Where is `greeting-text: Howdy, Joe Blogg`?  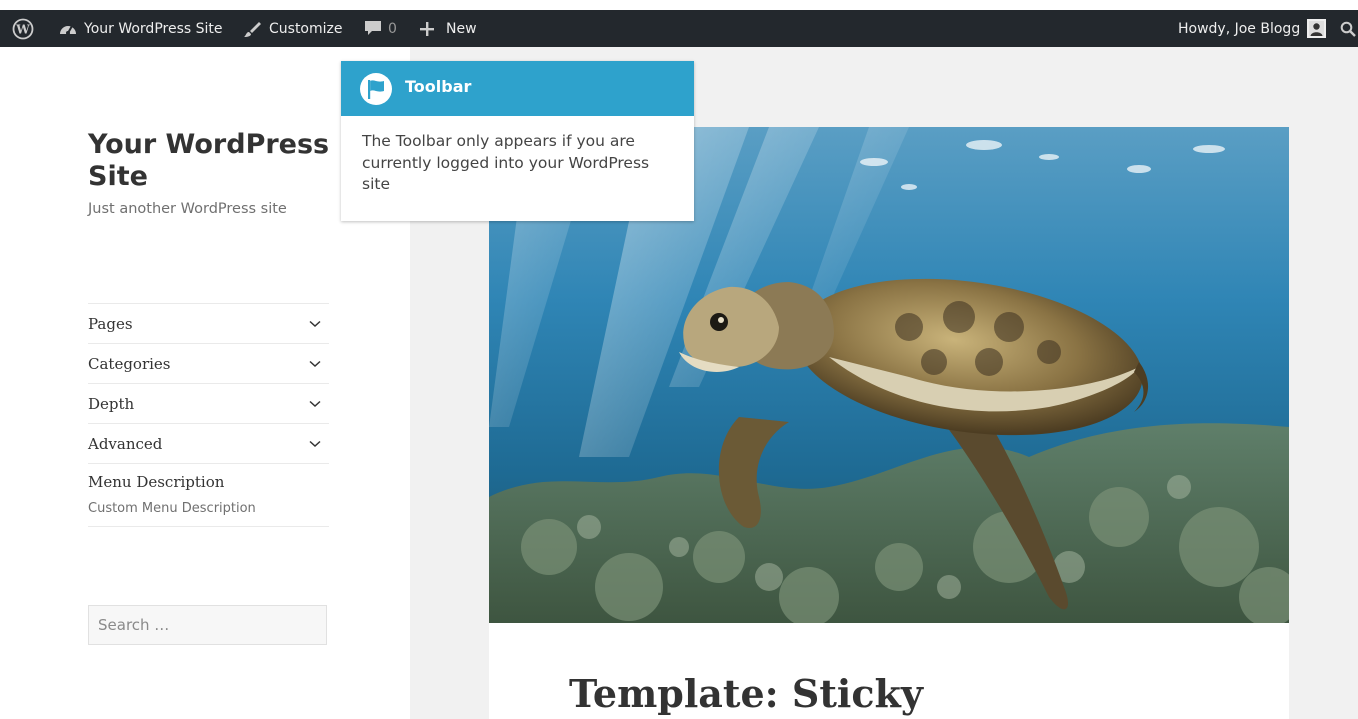
greeting-text: Howdy, Joe Blogg is located at coordinates (1239, 28).